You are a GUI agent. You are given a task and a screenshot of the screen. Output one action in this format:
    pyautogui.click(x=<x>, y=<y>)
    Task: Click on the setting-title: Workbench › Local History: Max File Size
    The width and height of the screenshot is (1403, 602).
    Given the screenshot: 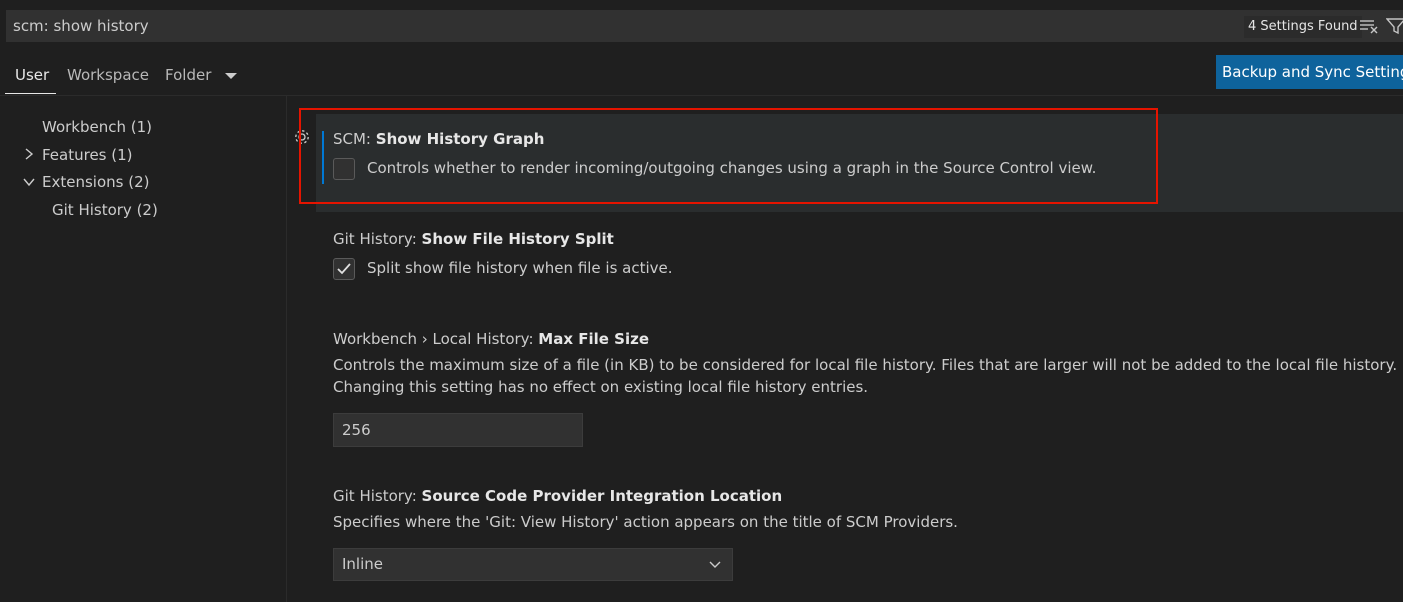 What is the action you would take?
    pyautogui.click(x=491, y=339)
    